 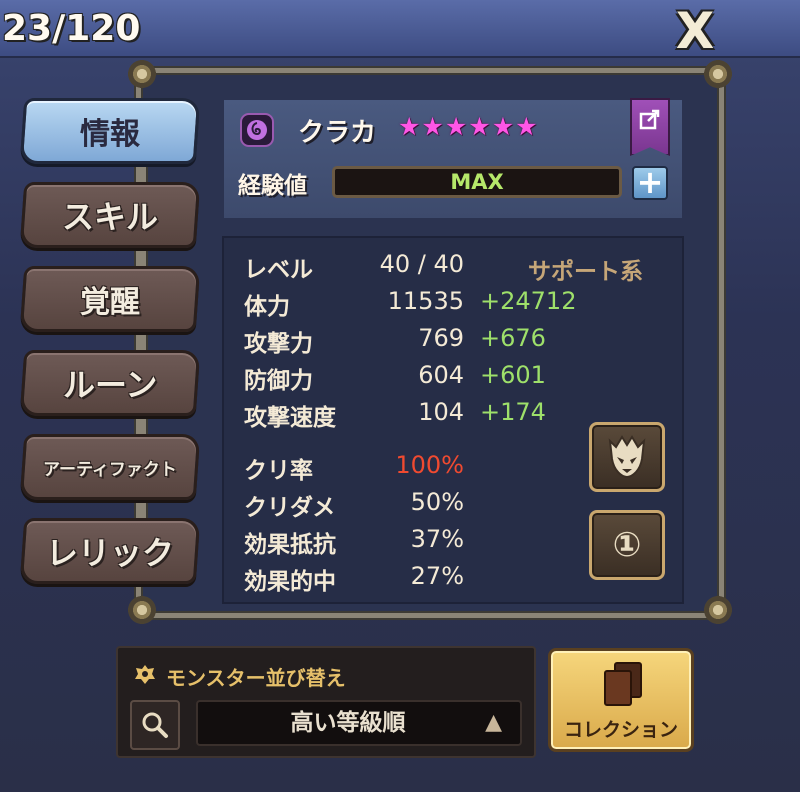 I want to click on stat-row-atk: 攻撃力 769 +676, so click(x=459, y=341).